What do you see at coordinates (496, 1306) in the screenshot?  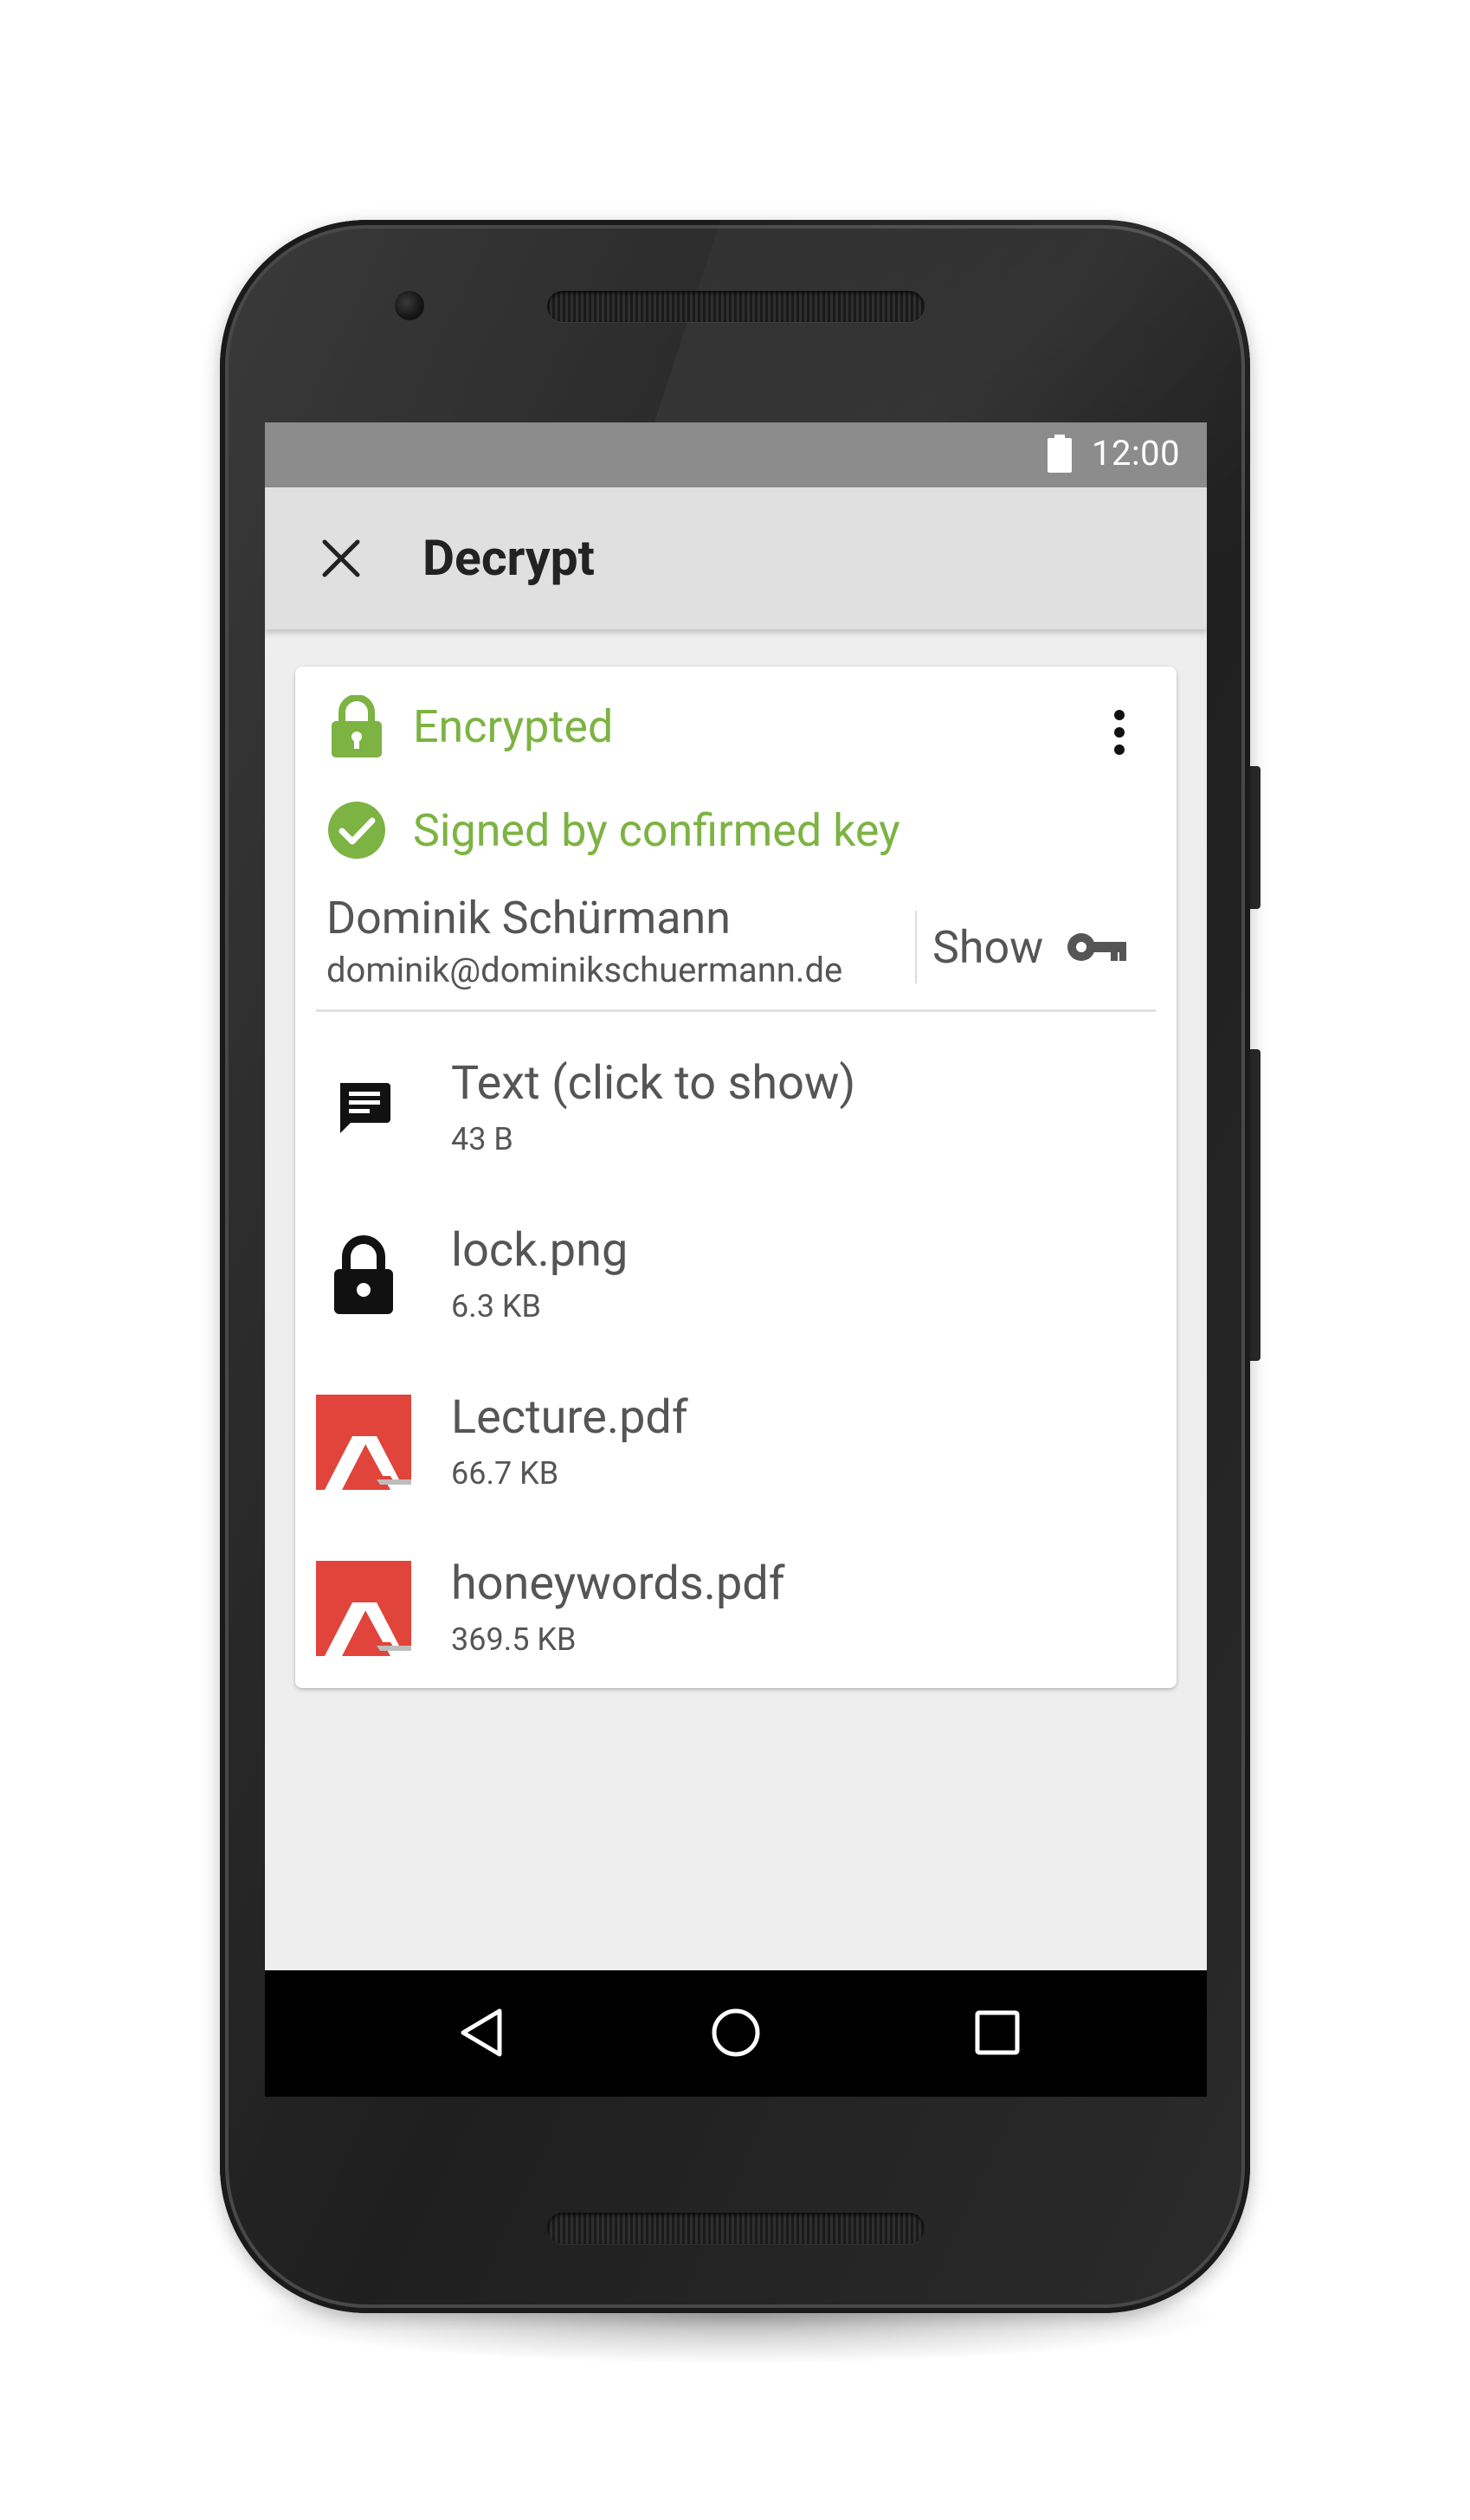 I see `file-size: 6.3 KB` at bounding box center [496, 1306].